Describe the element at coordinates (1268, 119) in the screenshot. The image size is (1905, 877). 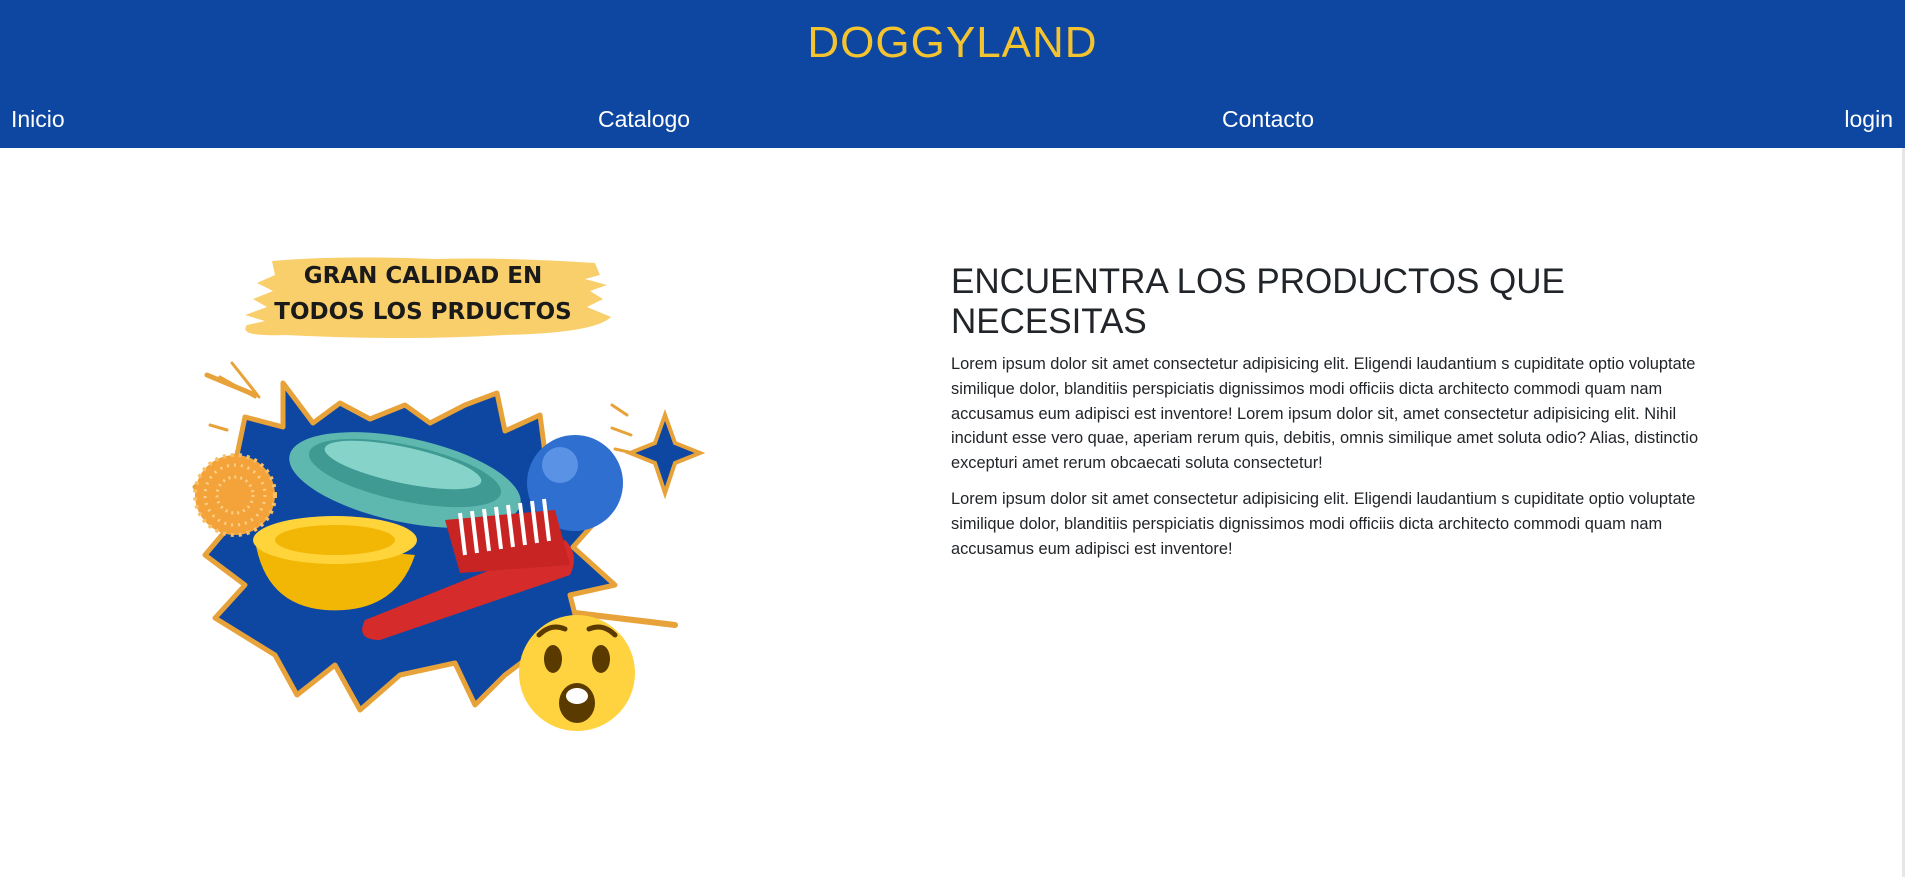
I see `nav-link-contacto: Contacto` at that location.